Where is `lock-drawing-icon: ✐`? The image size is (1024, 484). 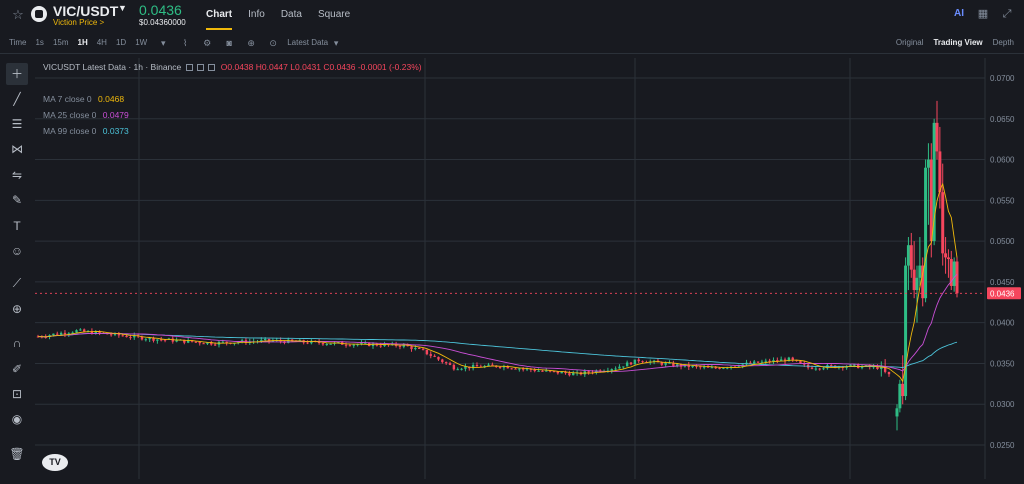 lock-drawing-icon: ✐ is located at coordinates (17, 369).